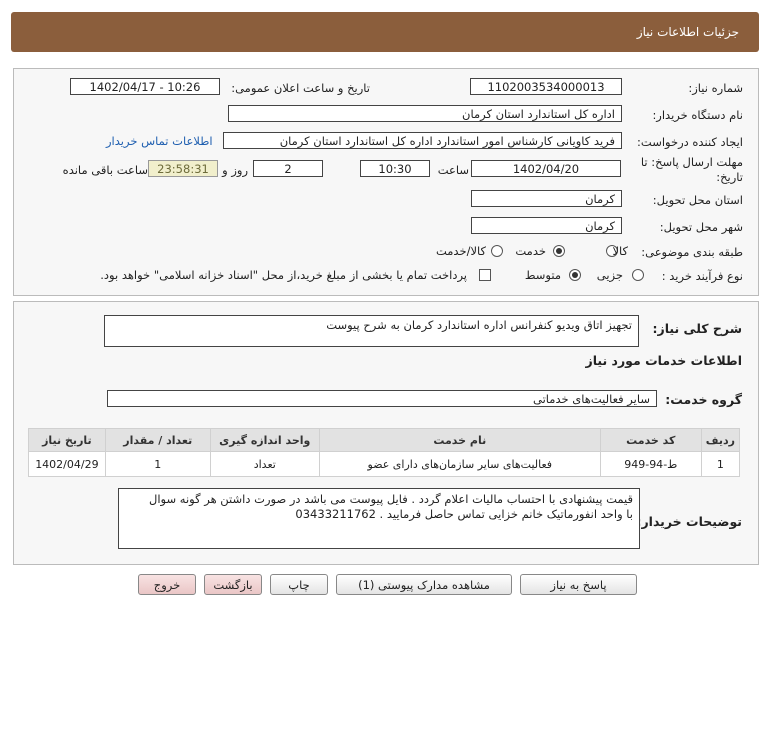 The width and height of the screenshot is (770, 745). Describe the element at coordinates (157, 440) in the screenshot. I see `col-quantity: تعداد / مقدار` at that location.